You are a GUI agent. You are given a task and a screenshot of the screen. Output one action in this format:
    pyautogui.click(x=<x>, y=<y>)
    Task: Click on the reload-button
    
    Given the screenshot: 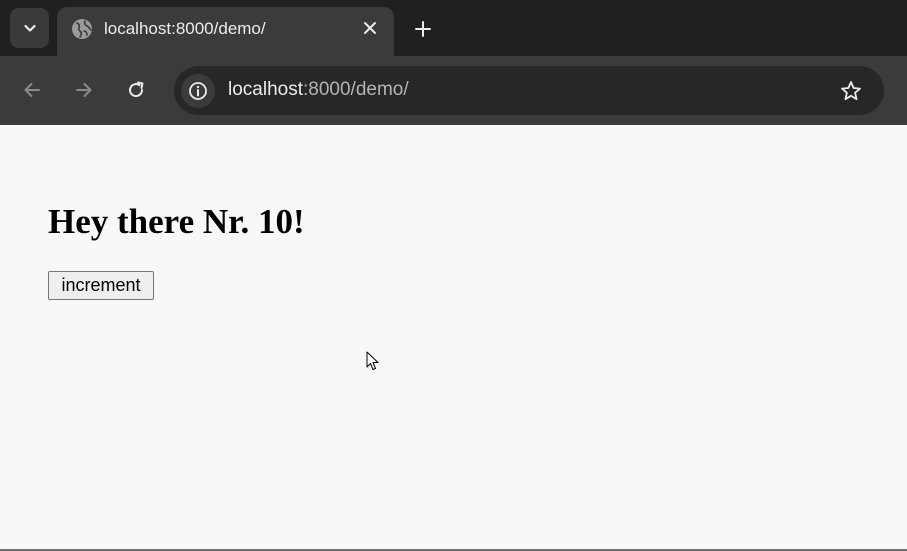 What is the action you would take?
    pyautogui.click(x=136, y=90)
    